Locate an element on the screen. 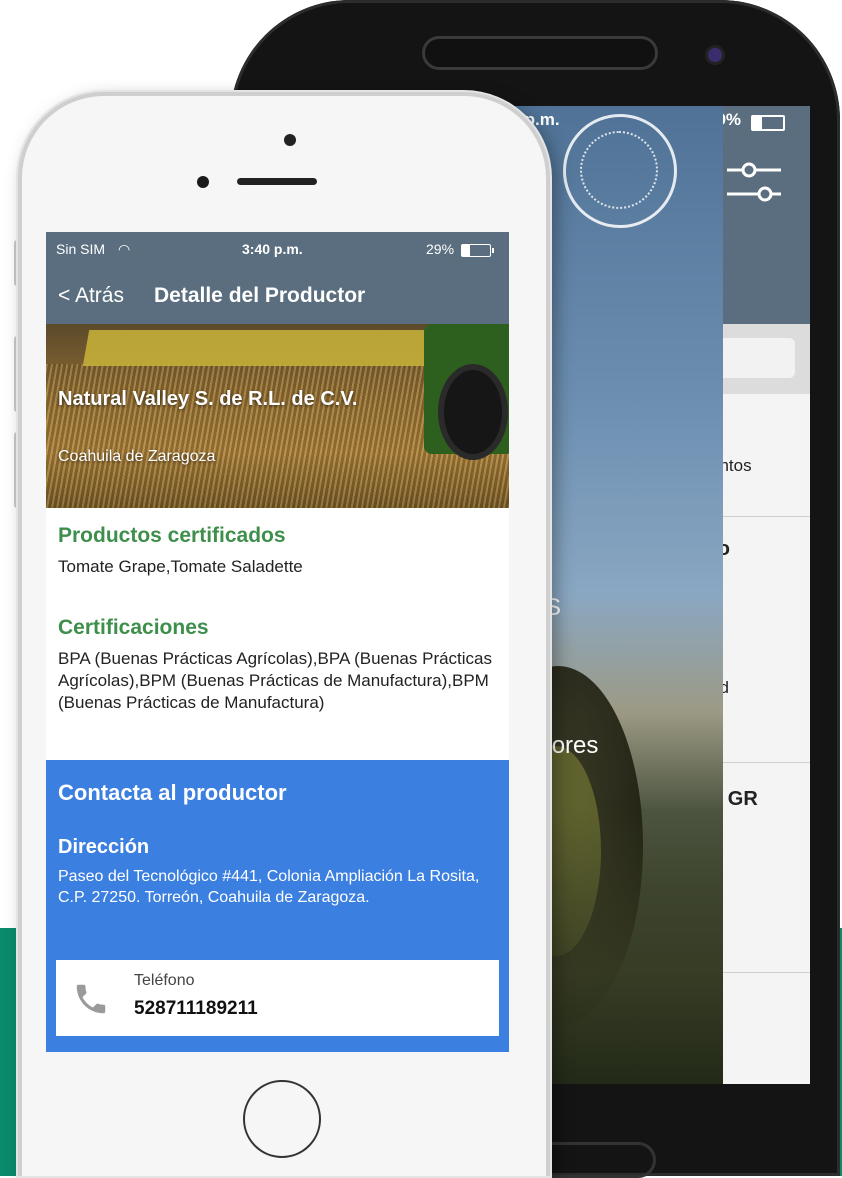 The height and width of the screenshot is (1178, 842). page-title: Detalle del Productor is located at coordinates (260, 295).